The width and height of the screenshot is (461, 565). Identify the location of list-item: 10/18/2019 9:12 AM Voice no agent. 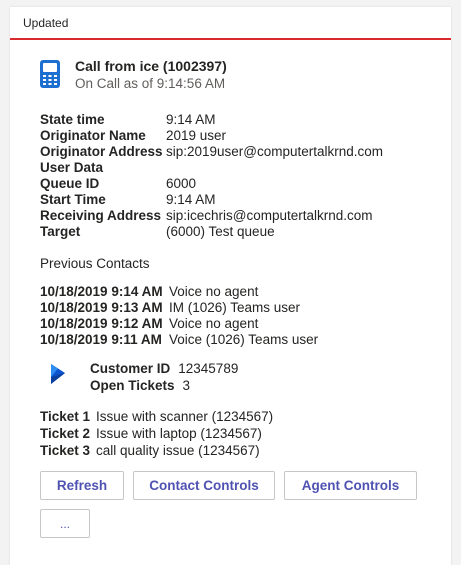
(245, 324).